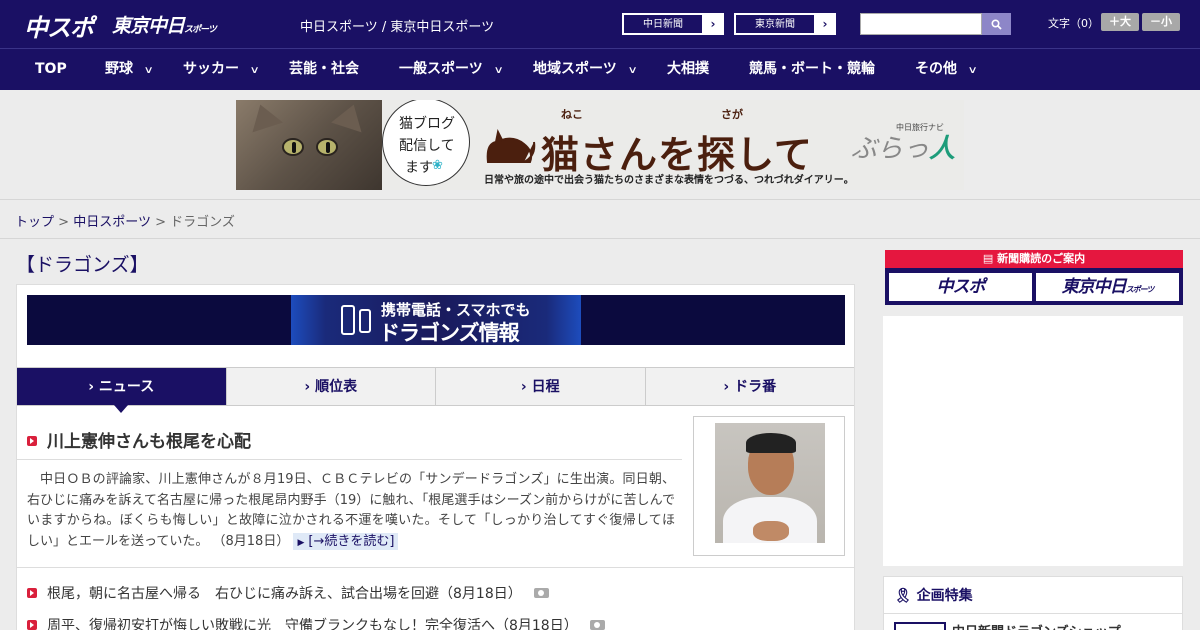  Describe the element at coordinates (770, 483) in the screenshot. I see `portrait-image` at that location.